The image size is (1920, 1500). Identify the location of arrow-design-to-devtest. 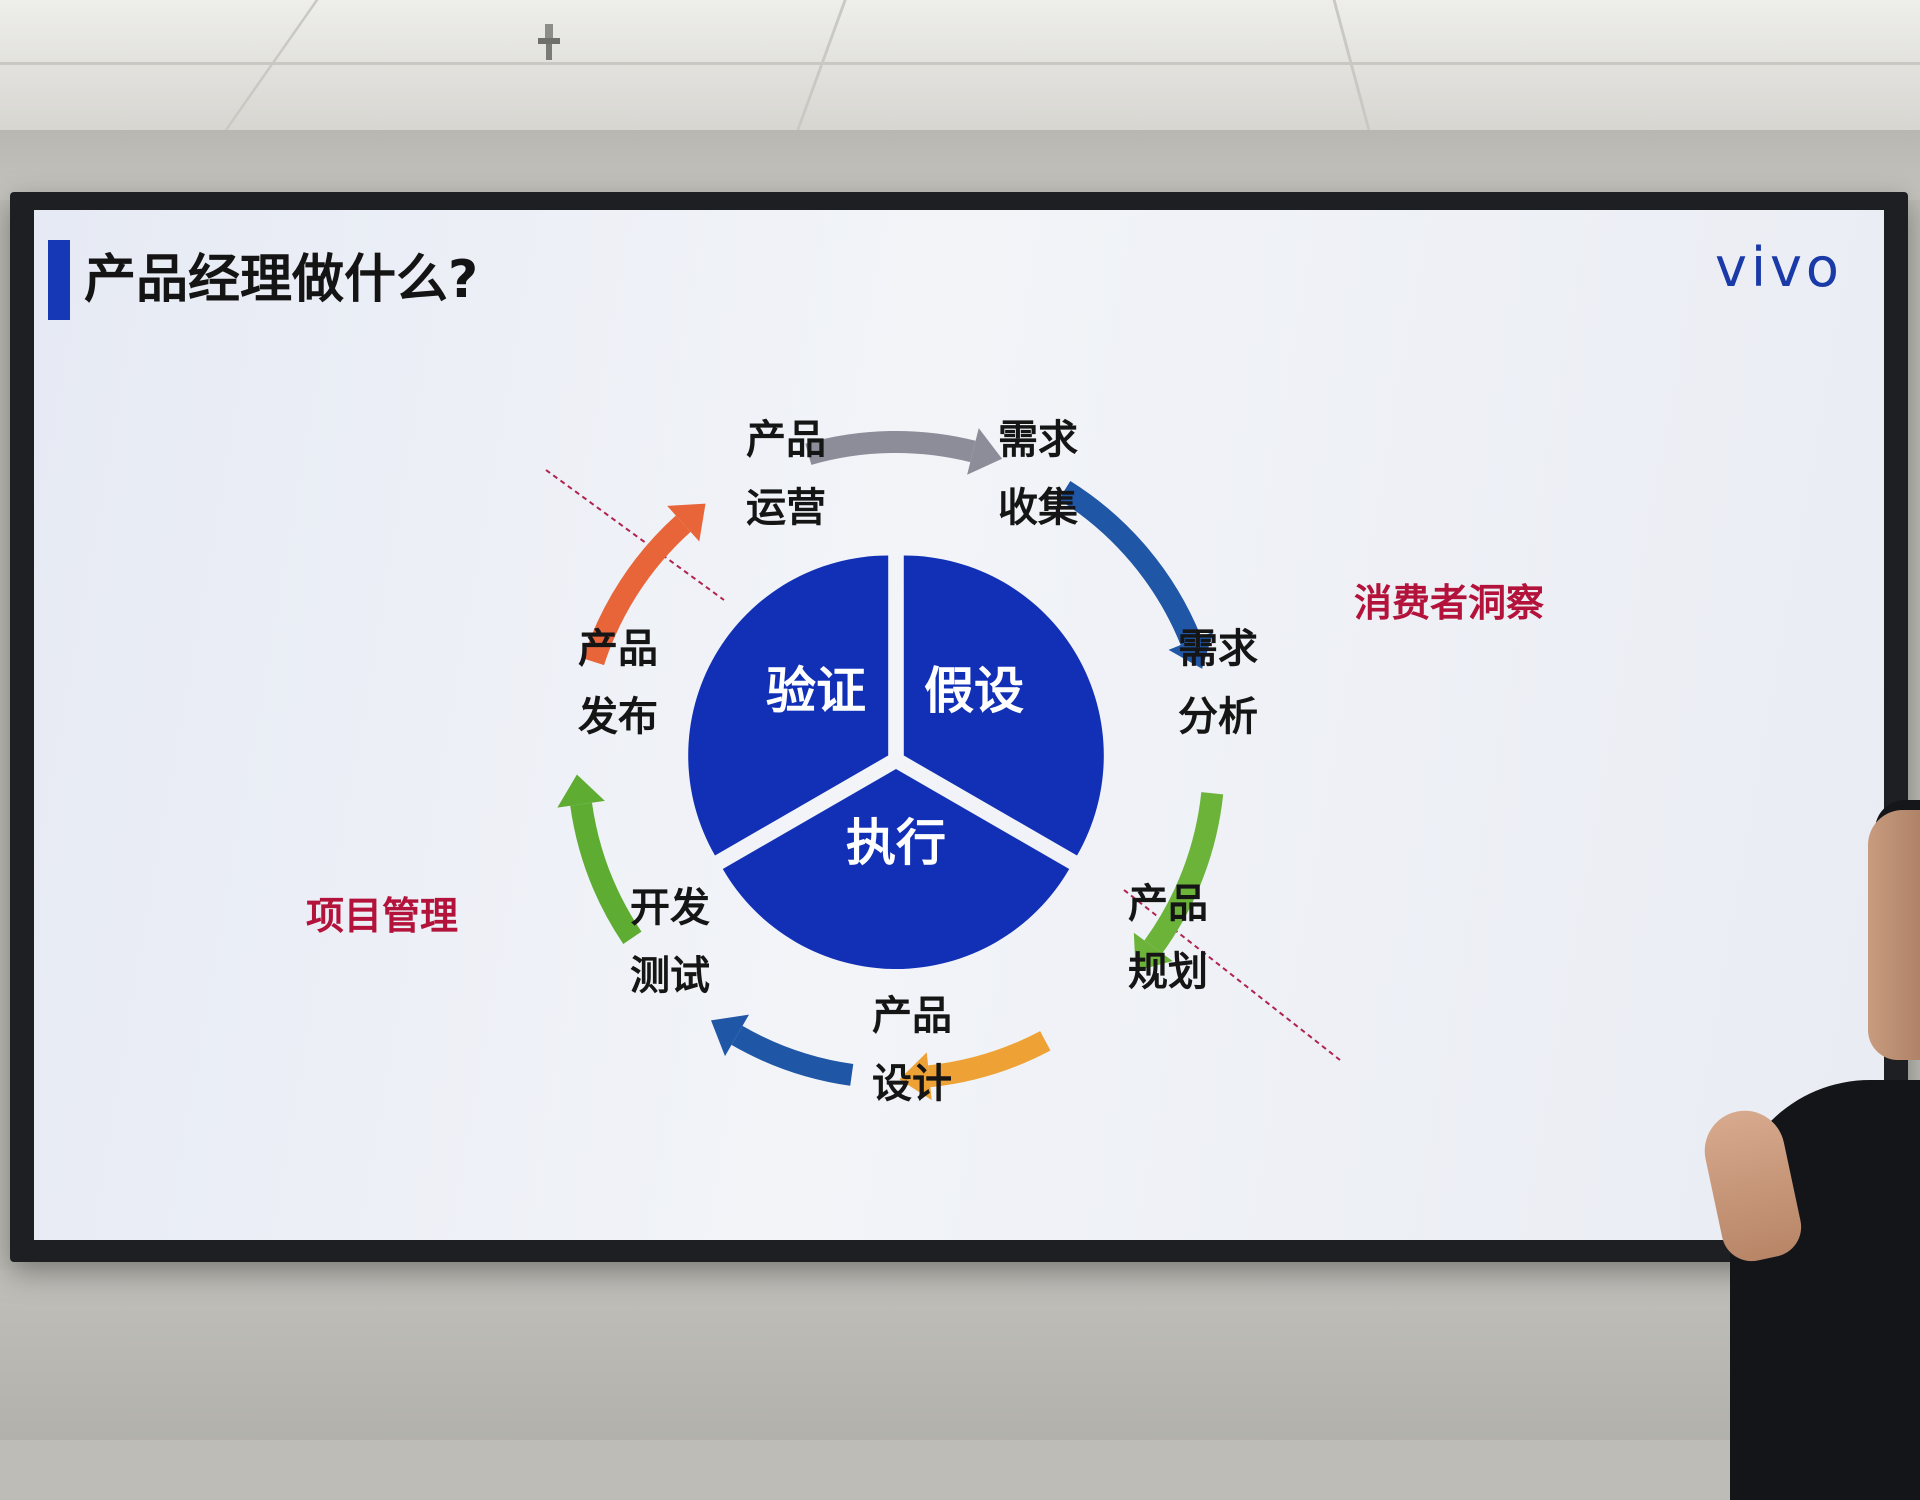
(782, 1050).